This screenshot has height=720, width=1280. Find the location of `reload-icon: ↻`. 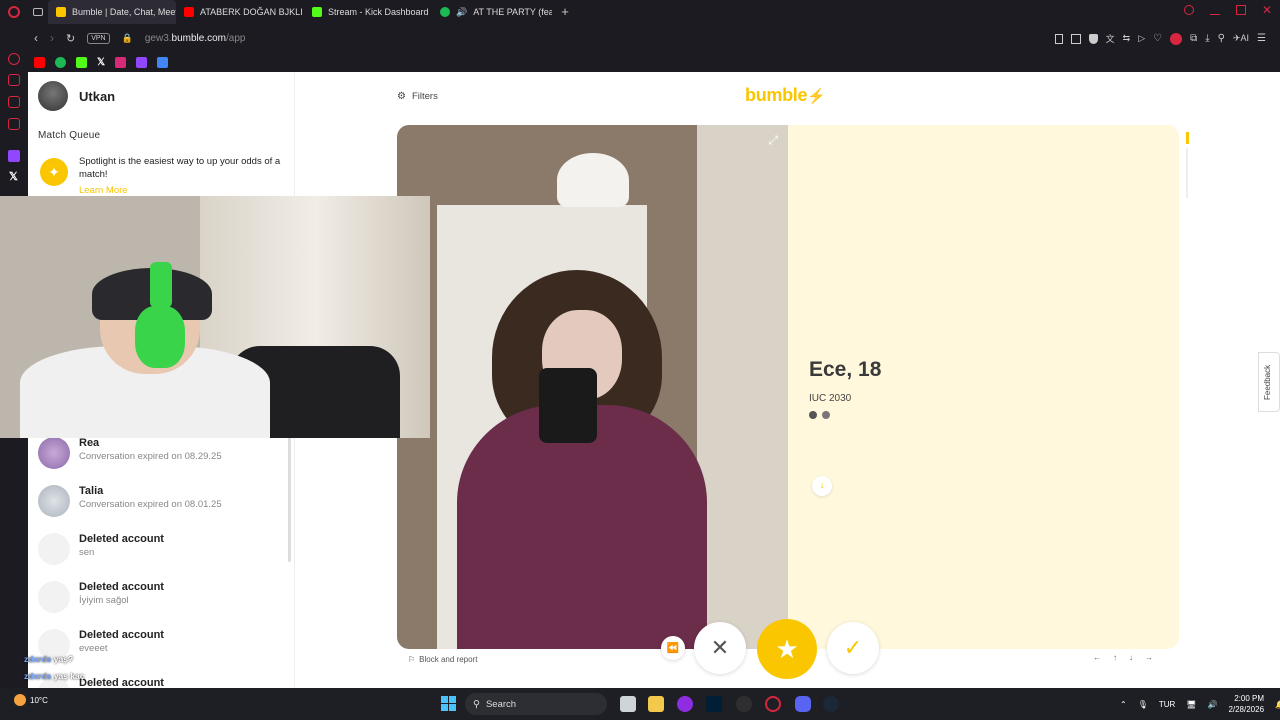

reload-icon: ↻ is located at coordinates (70, 38).